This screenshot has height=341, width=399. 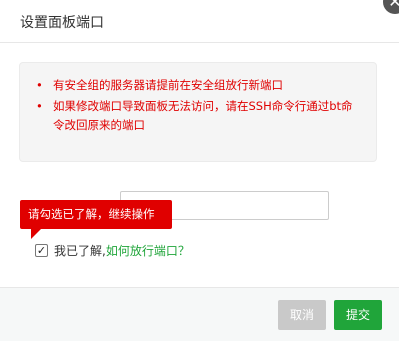 What do you see at coordinates (41, 250) in the screenshot?
I see `agree-checkbox: ✓` at bounding box center [41, 250].